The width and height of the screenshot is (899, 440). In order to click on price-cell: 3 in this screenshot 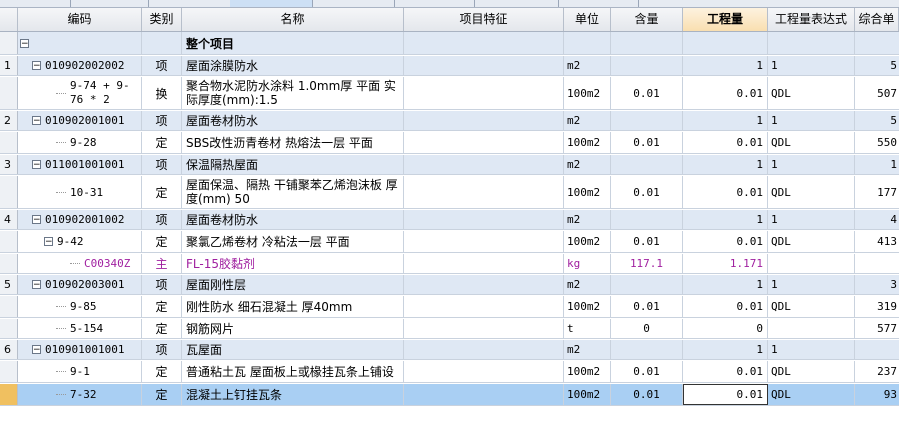, I will do `click(877, 284)`.